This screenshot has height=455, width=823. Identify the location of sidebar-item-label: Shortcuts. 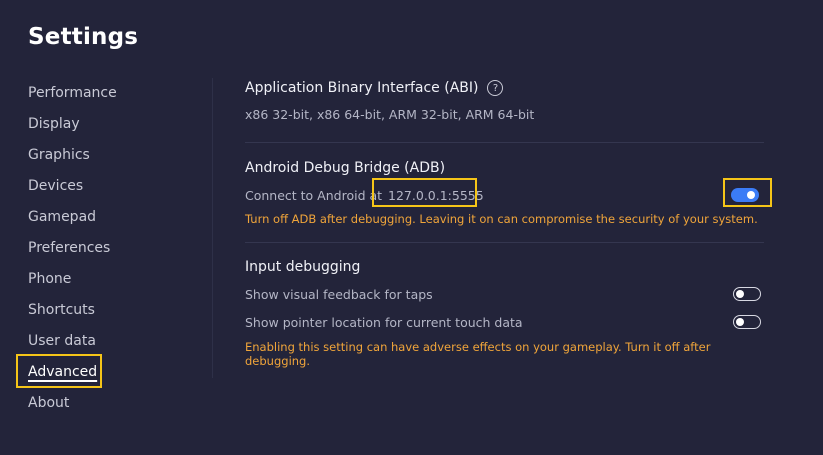
(61, 310).